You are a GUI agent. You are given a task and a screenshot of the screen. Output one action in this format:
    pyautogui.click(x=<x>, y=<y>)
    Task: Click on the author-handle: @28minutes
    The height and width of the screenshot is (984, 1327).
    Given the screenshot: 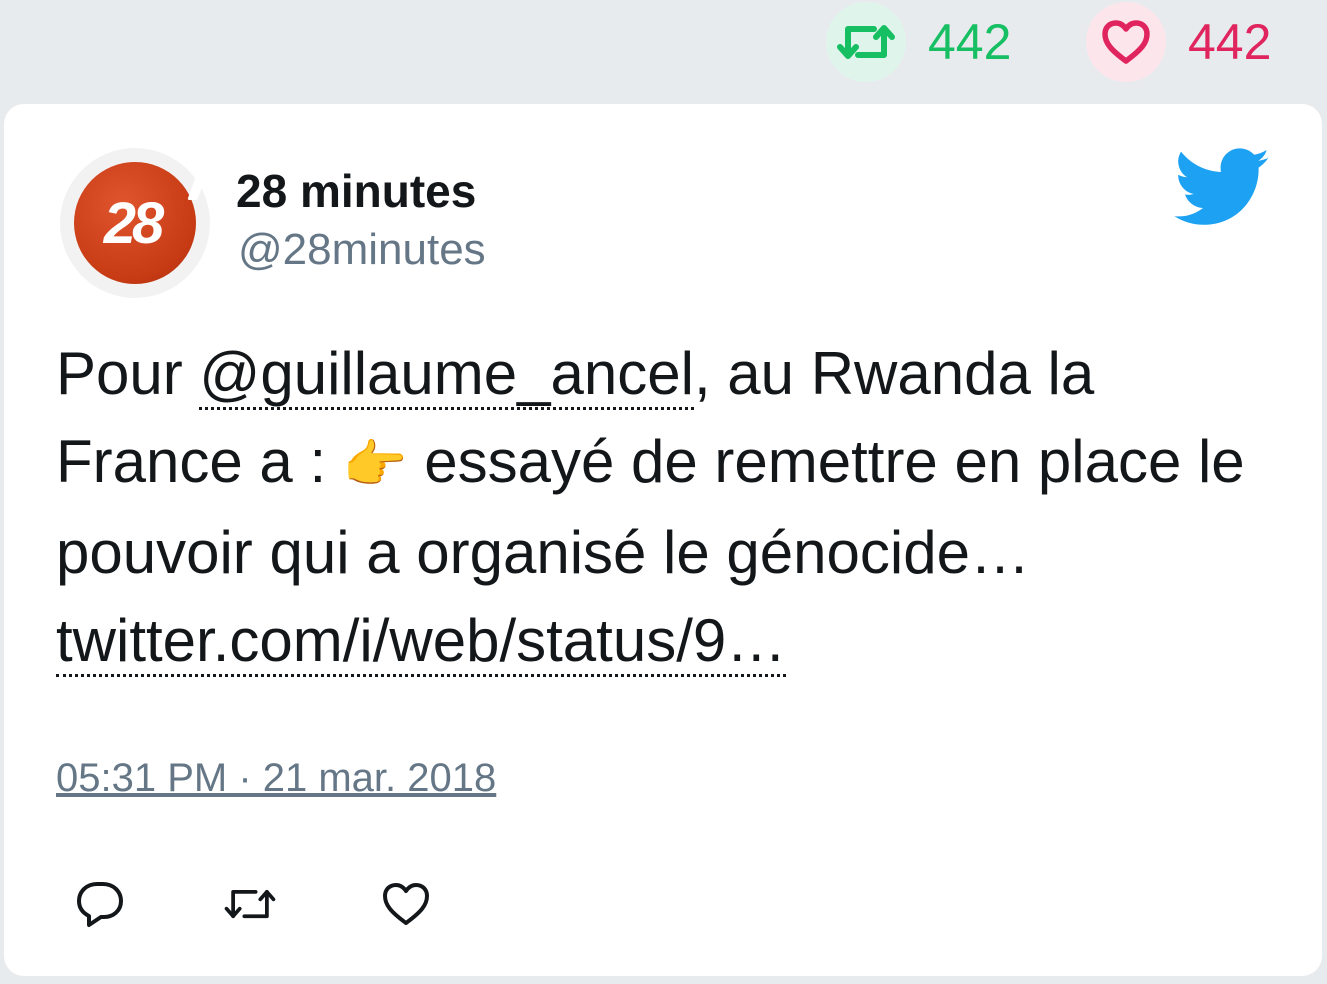 What is the action you would take?
    pyautogui.click(x=362, y=249)
    